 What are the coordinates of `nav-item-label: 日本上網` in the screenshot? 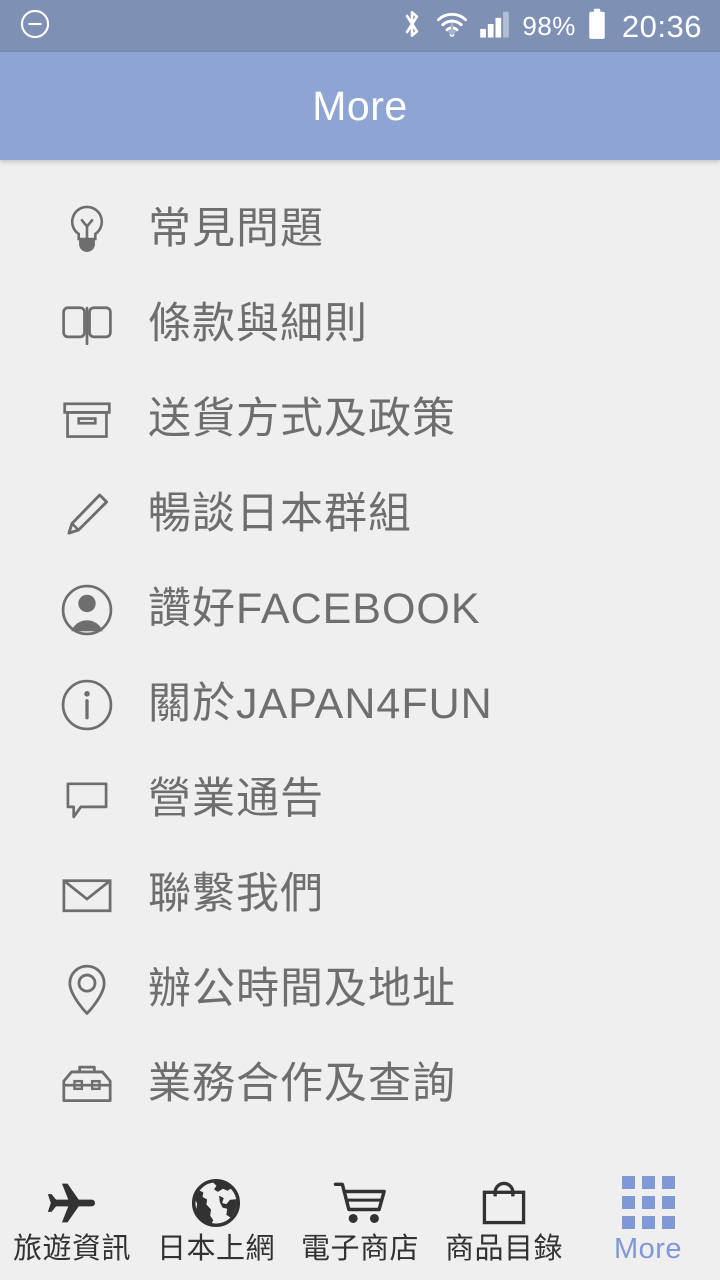 It's located at (215, 1248).